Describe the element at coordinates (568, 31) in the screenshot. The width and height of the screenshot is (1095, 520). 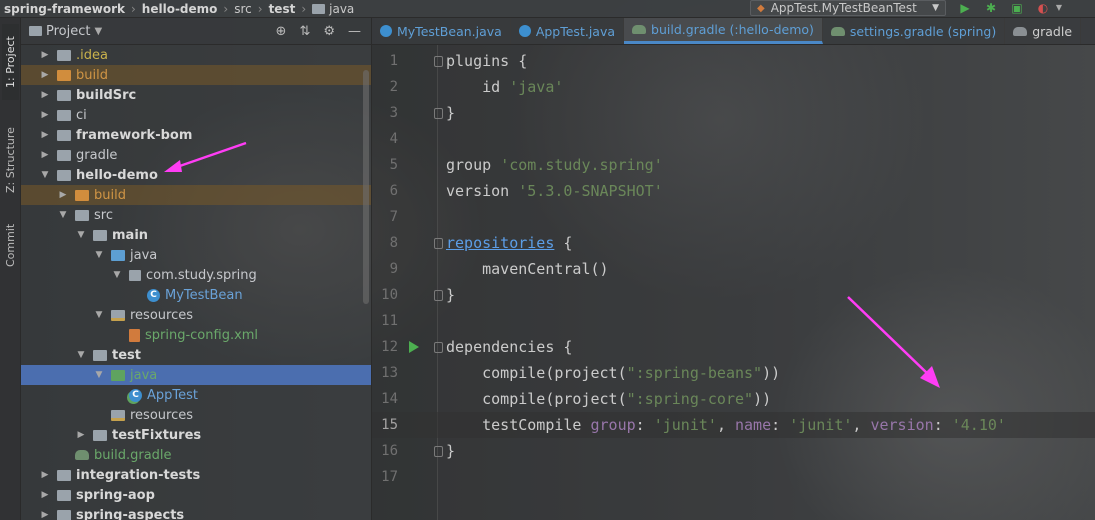
I see `editor-tab: AppTest.java` at that location.